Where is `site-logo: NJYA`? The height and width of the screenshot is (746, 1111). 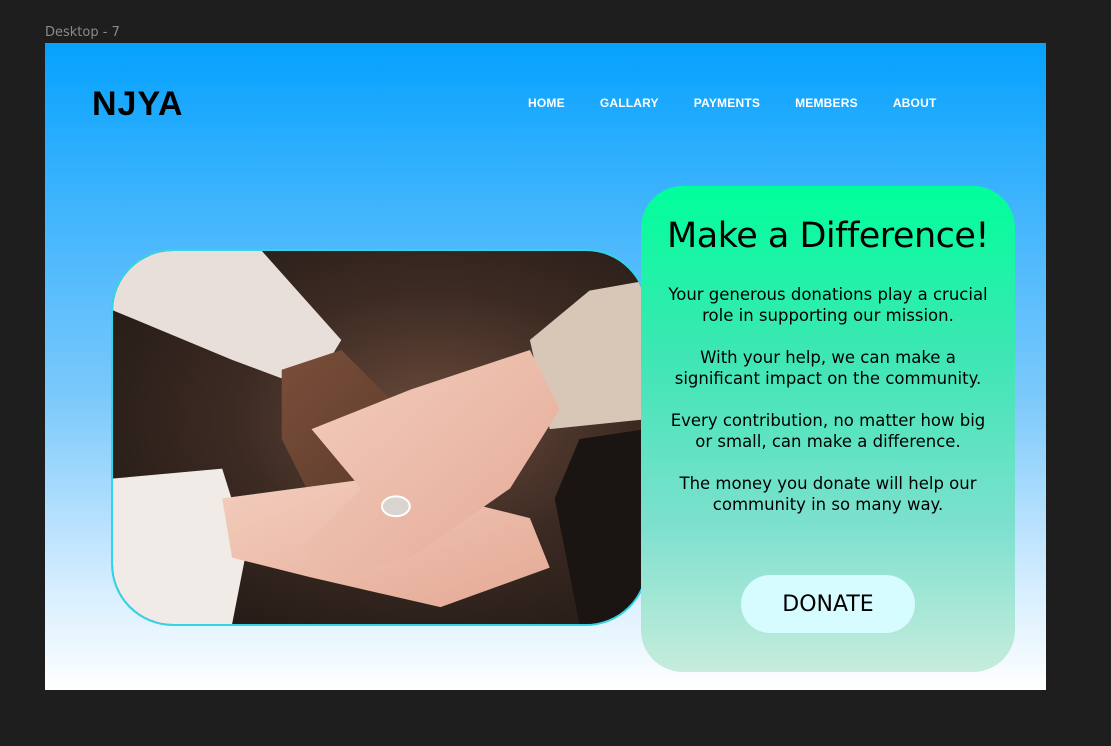 site-logo: NJYA is located at coordinates (138, 104).